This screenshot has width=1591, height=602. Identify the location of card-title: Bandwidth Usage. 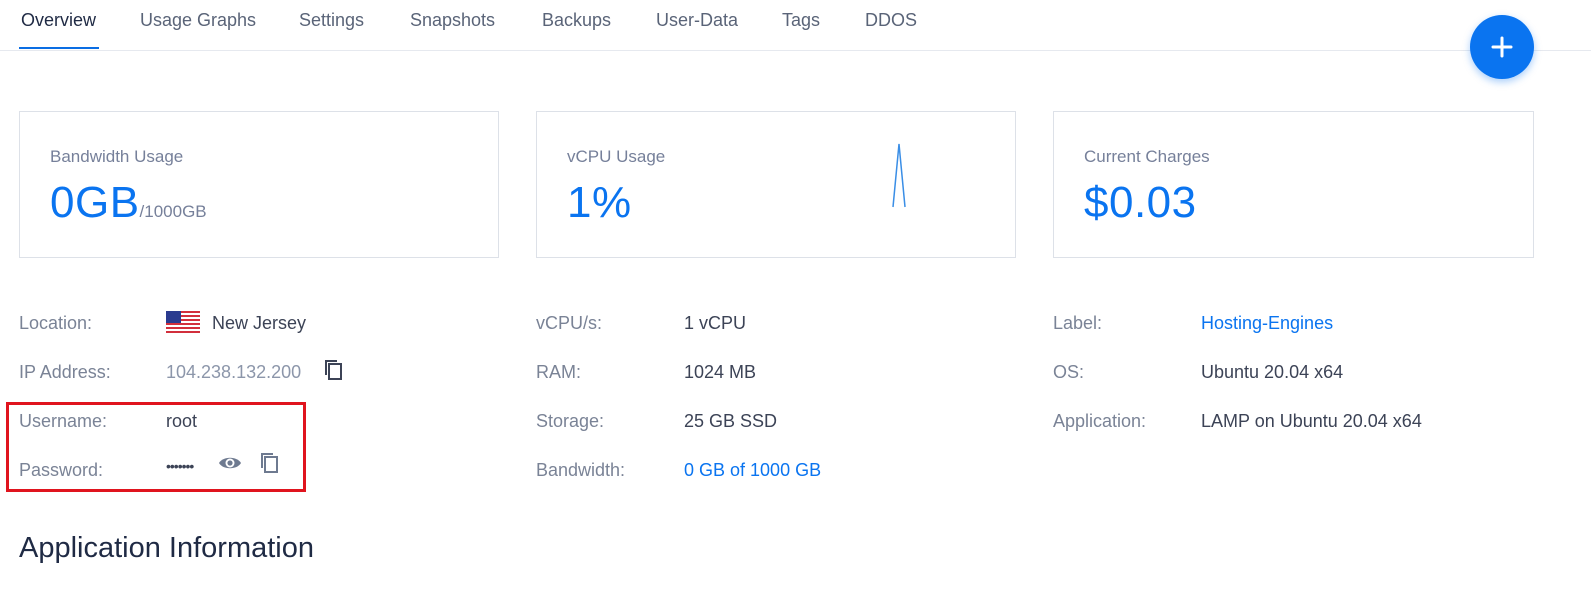
(117, 156).